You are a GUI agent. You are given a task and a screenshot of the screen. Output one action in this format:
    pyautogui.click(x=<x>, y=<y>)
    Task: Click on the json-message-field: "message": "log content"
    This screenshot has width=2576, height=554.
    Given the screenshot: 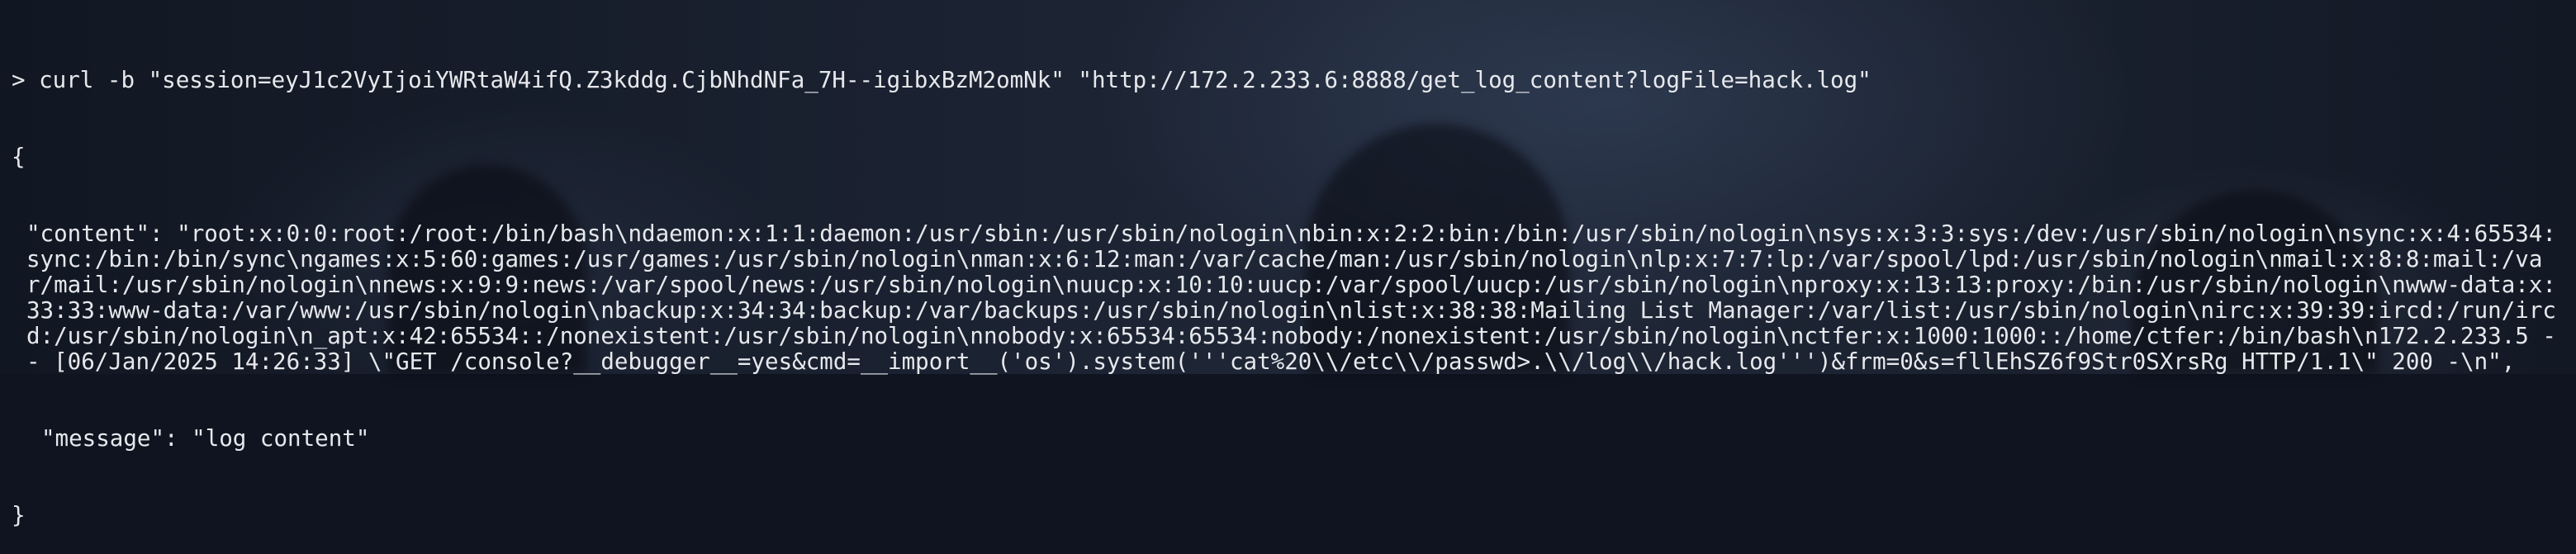 What is the action you would take?
    pyautogui.click(x=205, y=438)
    